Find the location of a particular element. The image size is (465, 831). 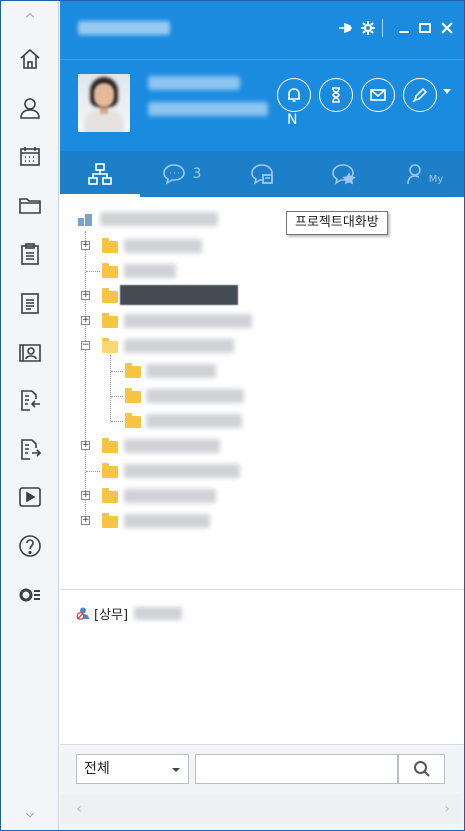

project-chat-icon is located at coordinates (262, 174).